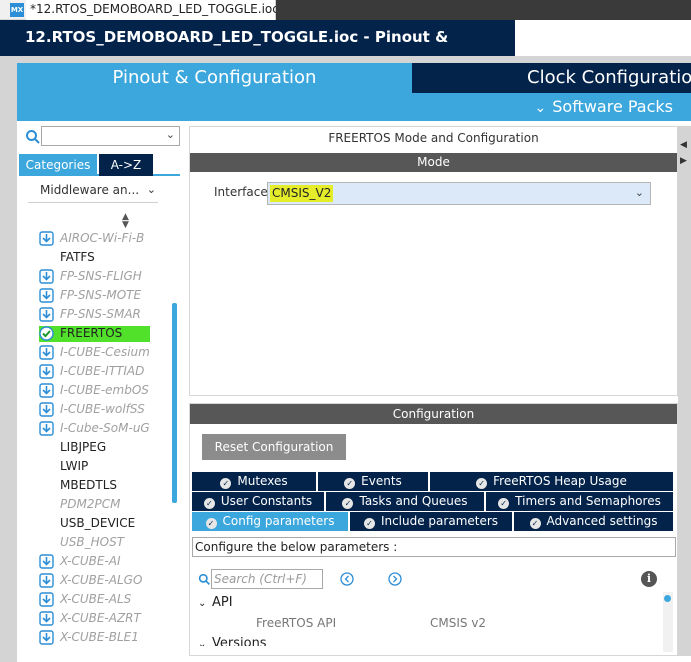  I want to click on mode-panel-title: FREERTOS Mode and Configuration, so click(433, 138).